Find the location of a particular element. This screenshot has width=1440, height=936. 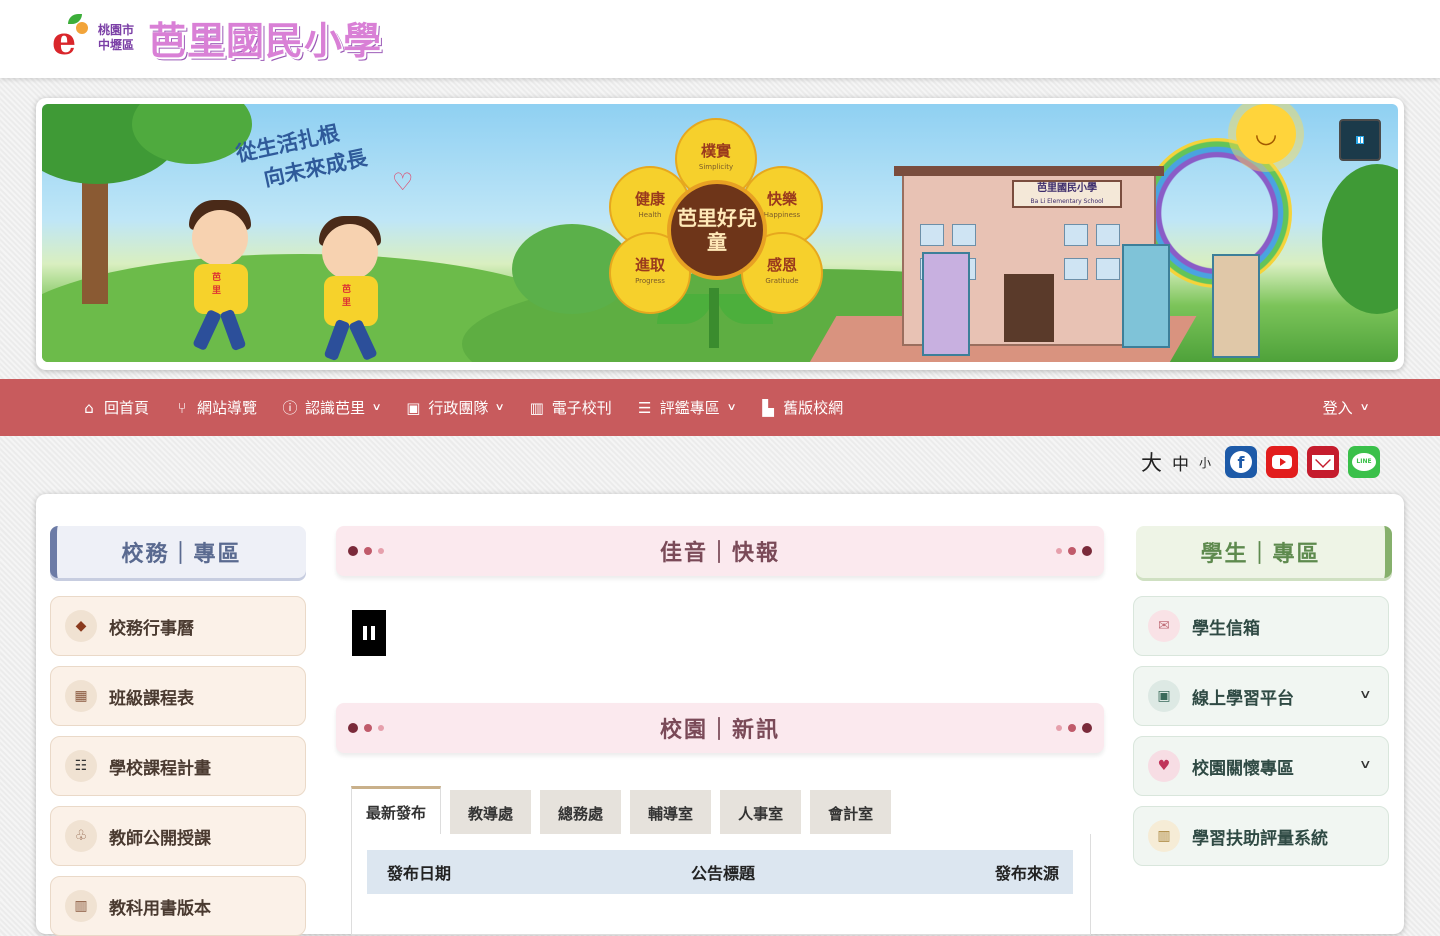

news-tabs: 最新發布 教導處 總務處 輔導室 人事室 會計室 is located at coordinates (625, 811).